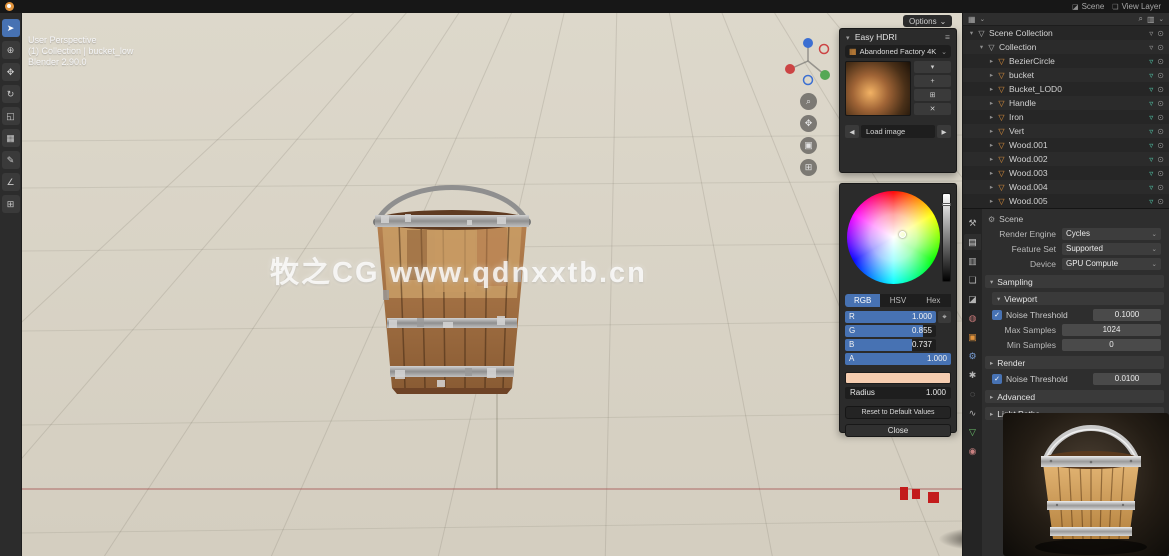 The width and height of the screenshot is (1169, 556). What do you see at coordinates (1111, 248) in the screenshot?
I see `feature-set-dropdown: Supported ⌄` at bounding box center [1111, 248].